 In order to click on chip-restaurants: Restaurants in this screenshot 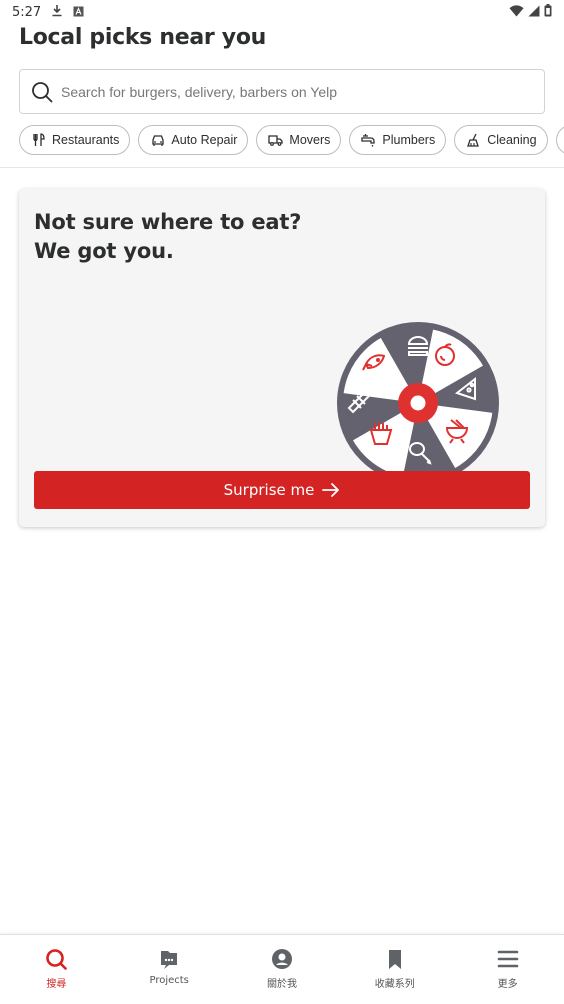, I will do `click(75, 140)`.